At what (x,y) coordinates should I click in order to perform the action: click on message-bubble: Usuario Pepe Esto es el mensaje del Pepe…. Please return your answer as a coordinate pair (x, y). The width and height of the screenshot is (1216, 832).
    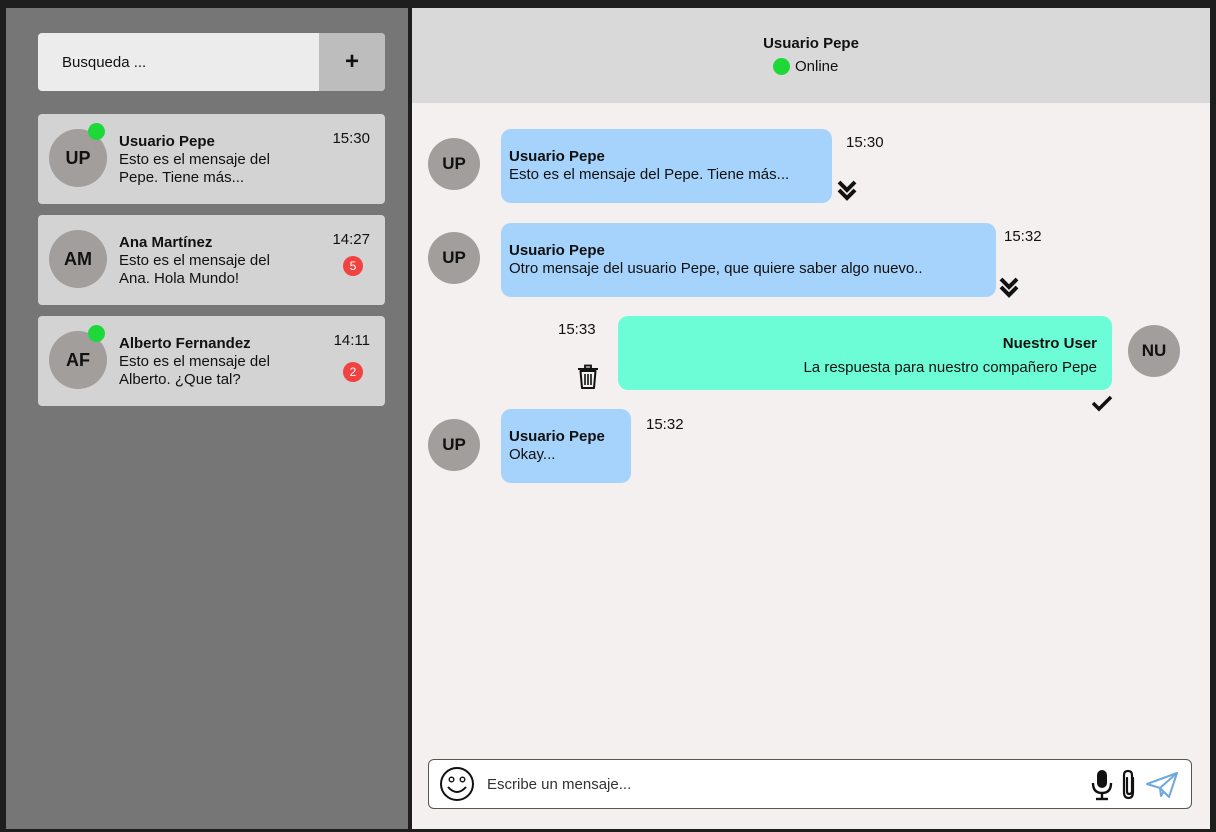
    Looking at the image, I should click on (666, 166).